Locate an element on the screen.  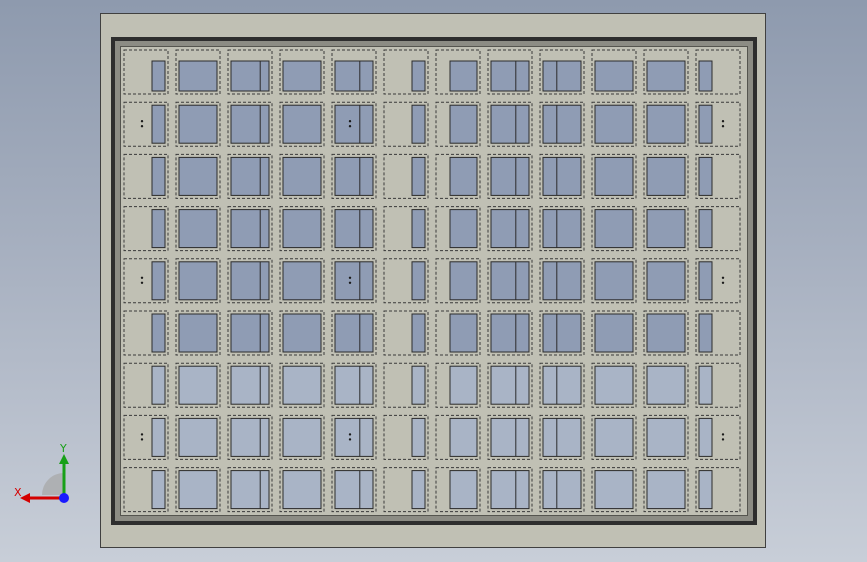
axis-triad: Y X is located at coordinates (47, 475).